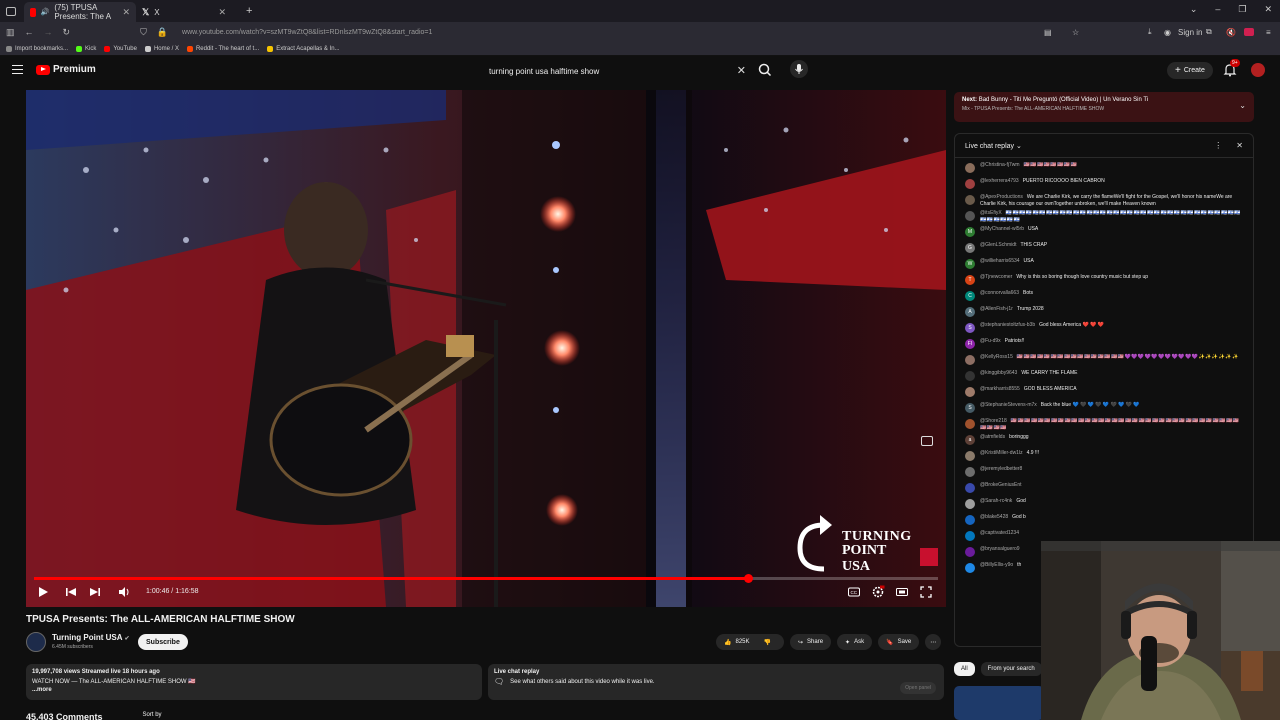  Describe the element at coordinates (1190, 70) in the screenshot. I see `create-button: + Create` at that location.